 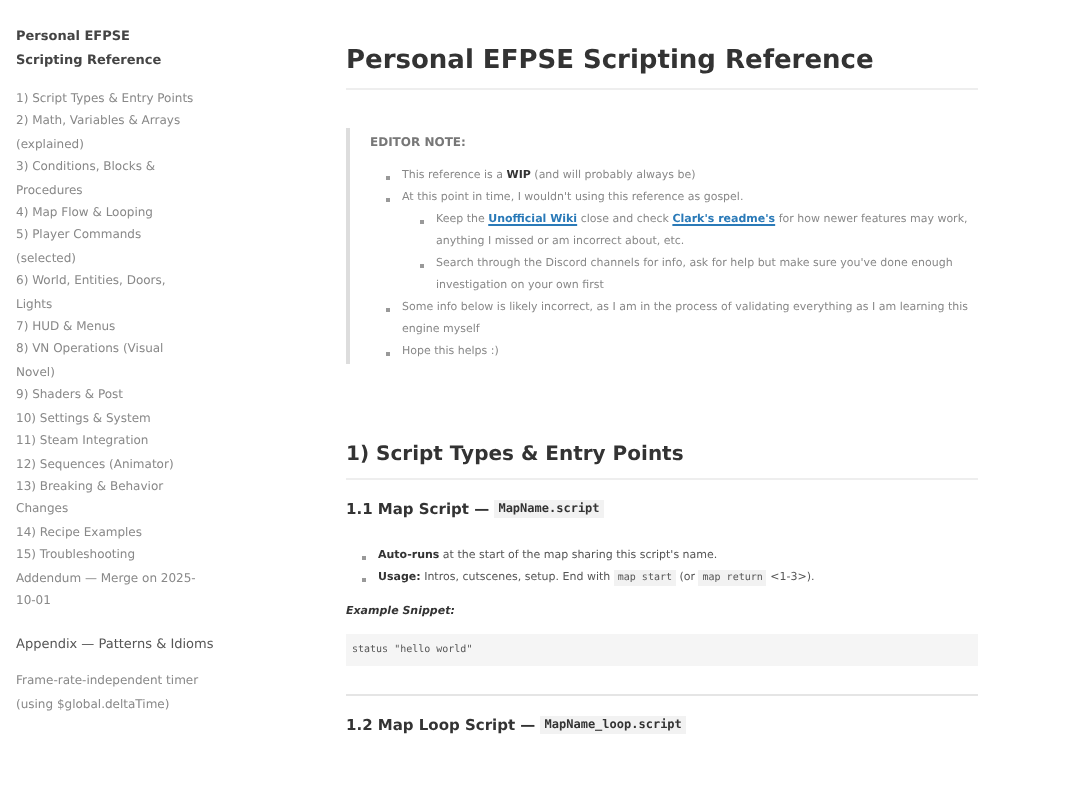 What do you see at coordinates (662, 462) in the screenshot?
I see `section-heading: 1) Script Types & Entry Points` at bounding box center [662, 462].